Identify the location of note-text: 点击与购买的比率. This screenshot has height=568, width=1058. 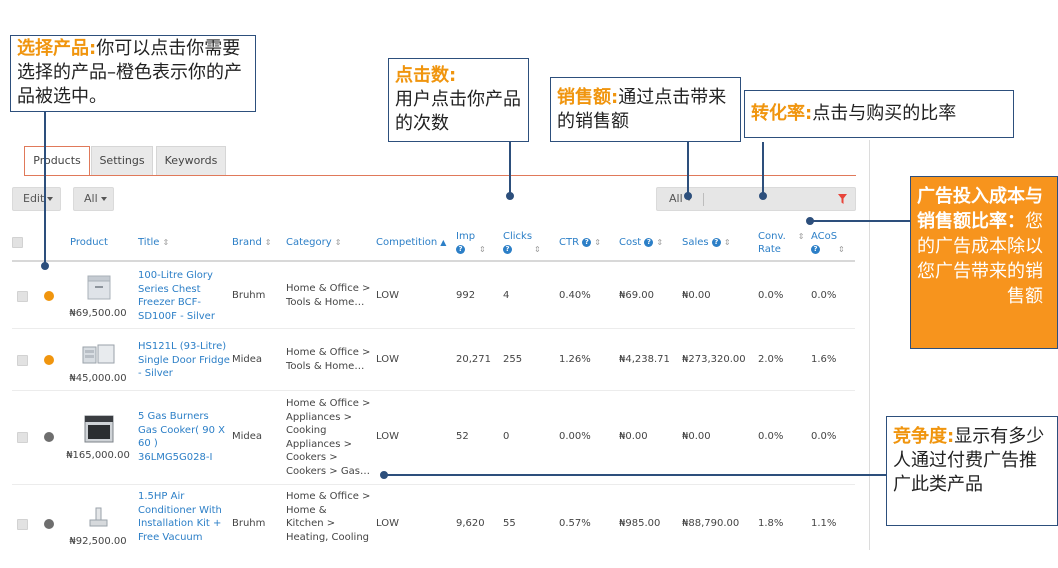
(884, 113).